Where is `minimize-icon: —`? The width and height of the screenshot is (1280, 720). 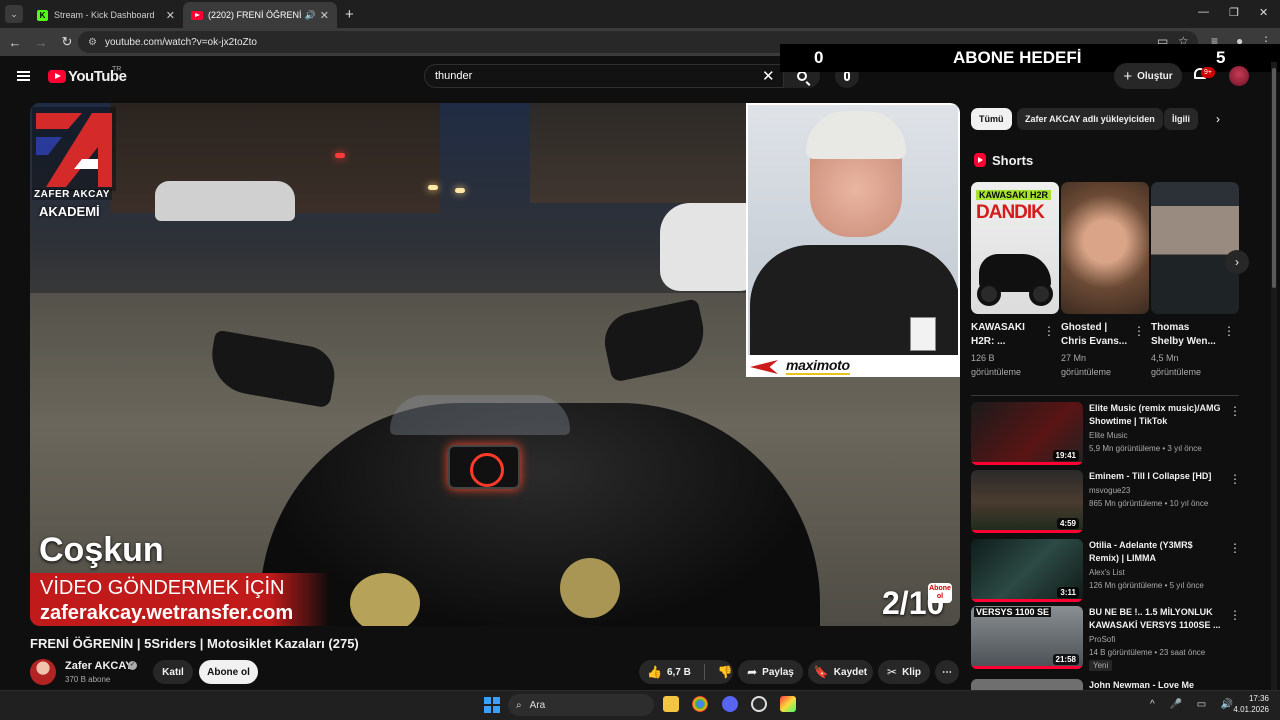
minimize-icon: — is located at coordinates (1203, 12).